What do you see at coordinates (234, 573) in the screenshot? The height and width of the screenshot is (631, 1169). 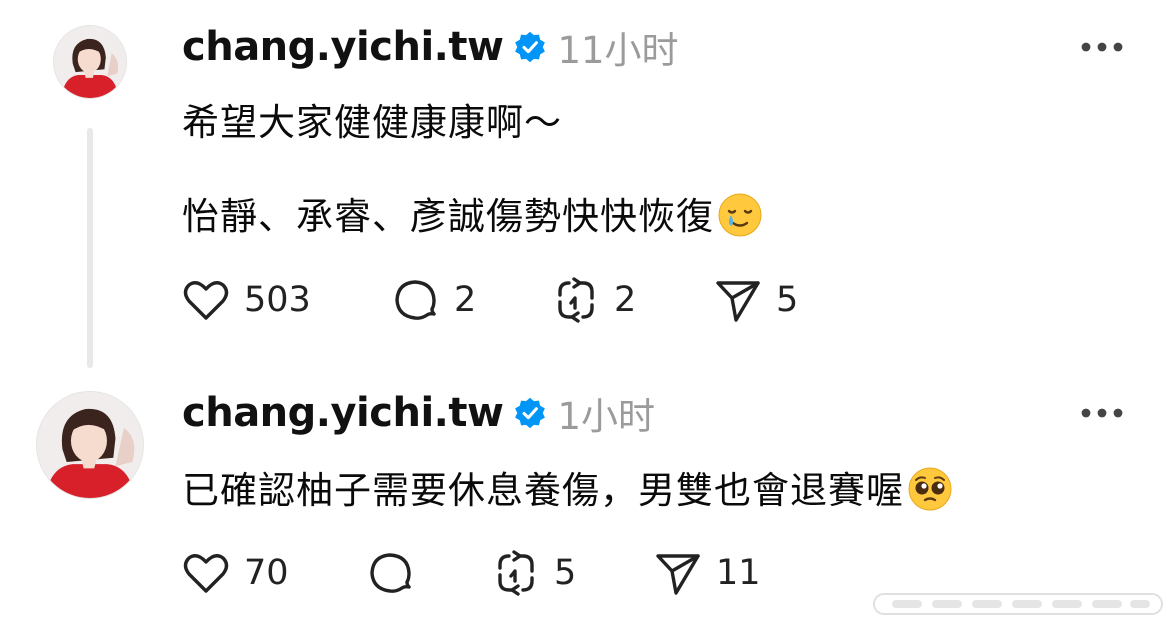 I see `like-button: 70` at bounding box center [234, 573].